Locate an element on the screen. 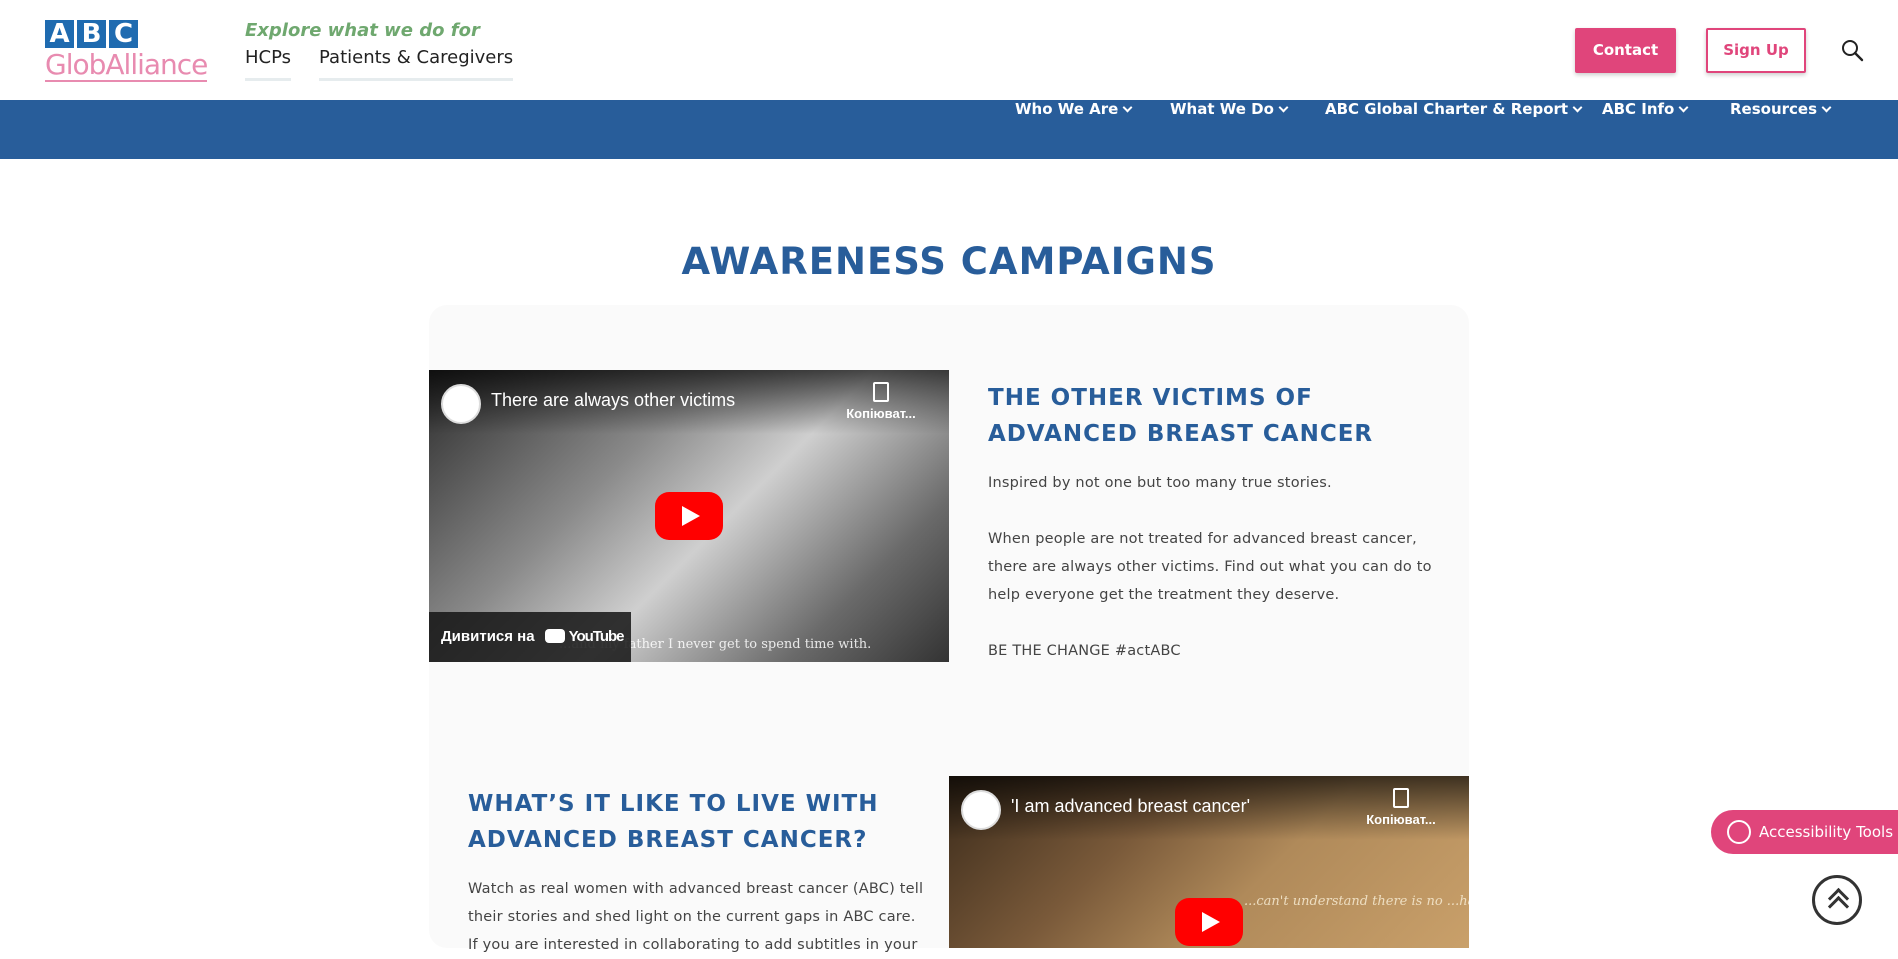  logo-abc-mark: ABC is located at coordinates (126, 34).